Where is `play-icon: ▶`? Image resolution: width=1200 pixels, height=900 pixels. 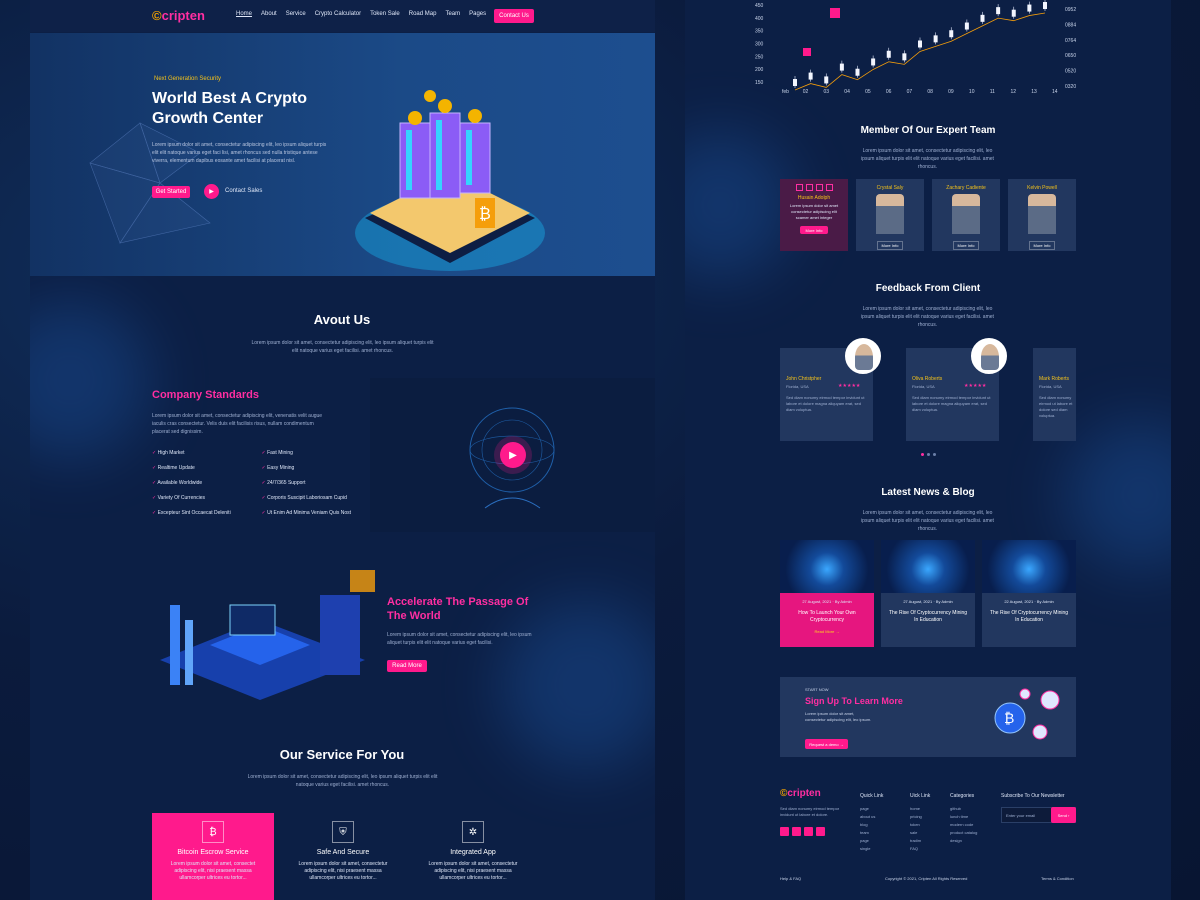
play-icon: ▶ is located at coordinates (211, 191).